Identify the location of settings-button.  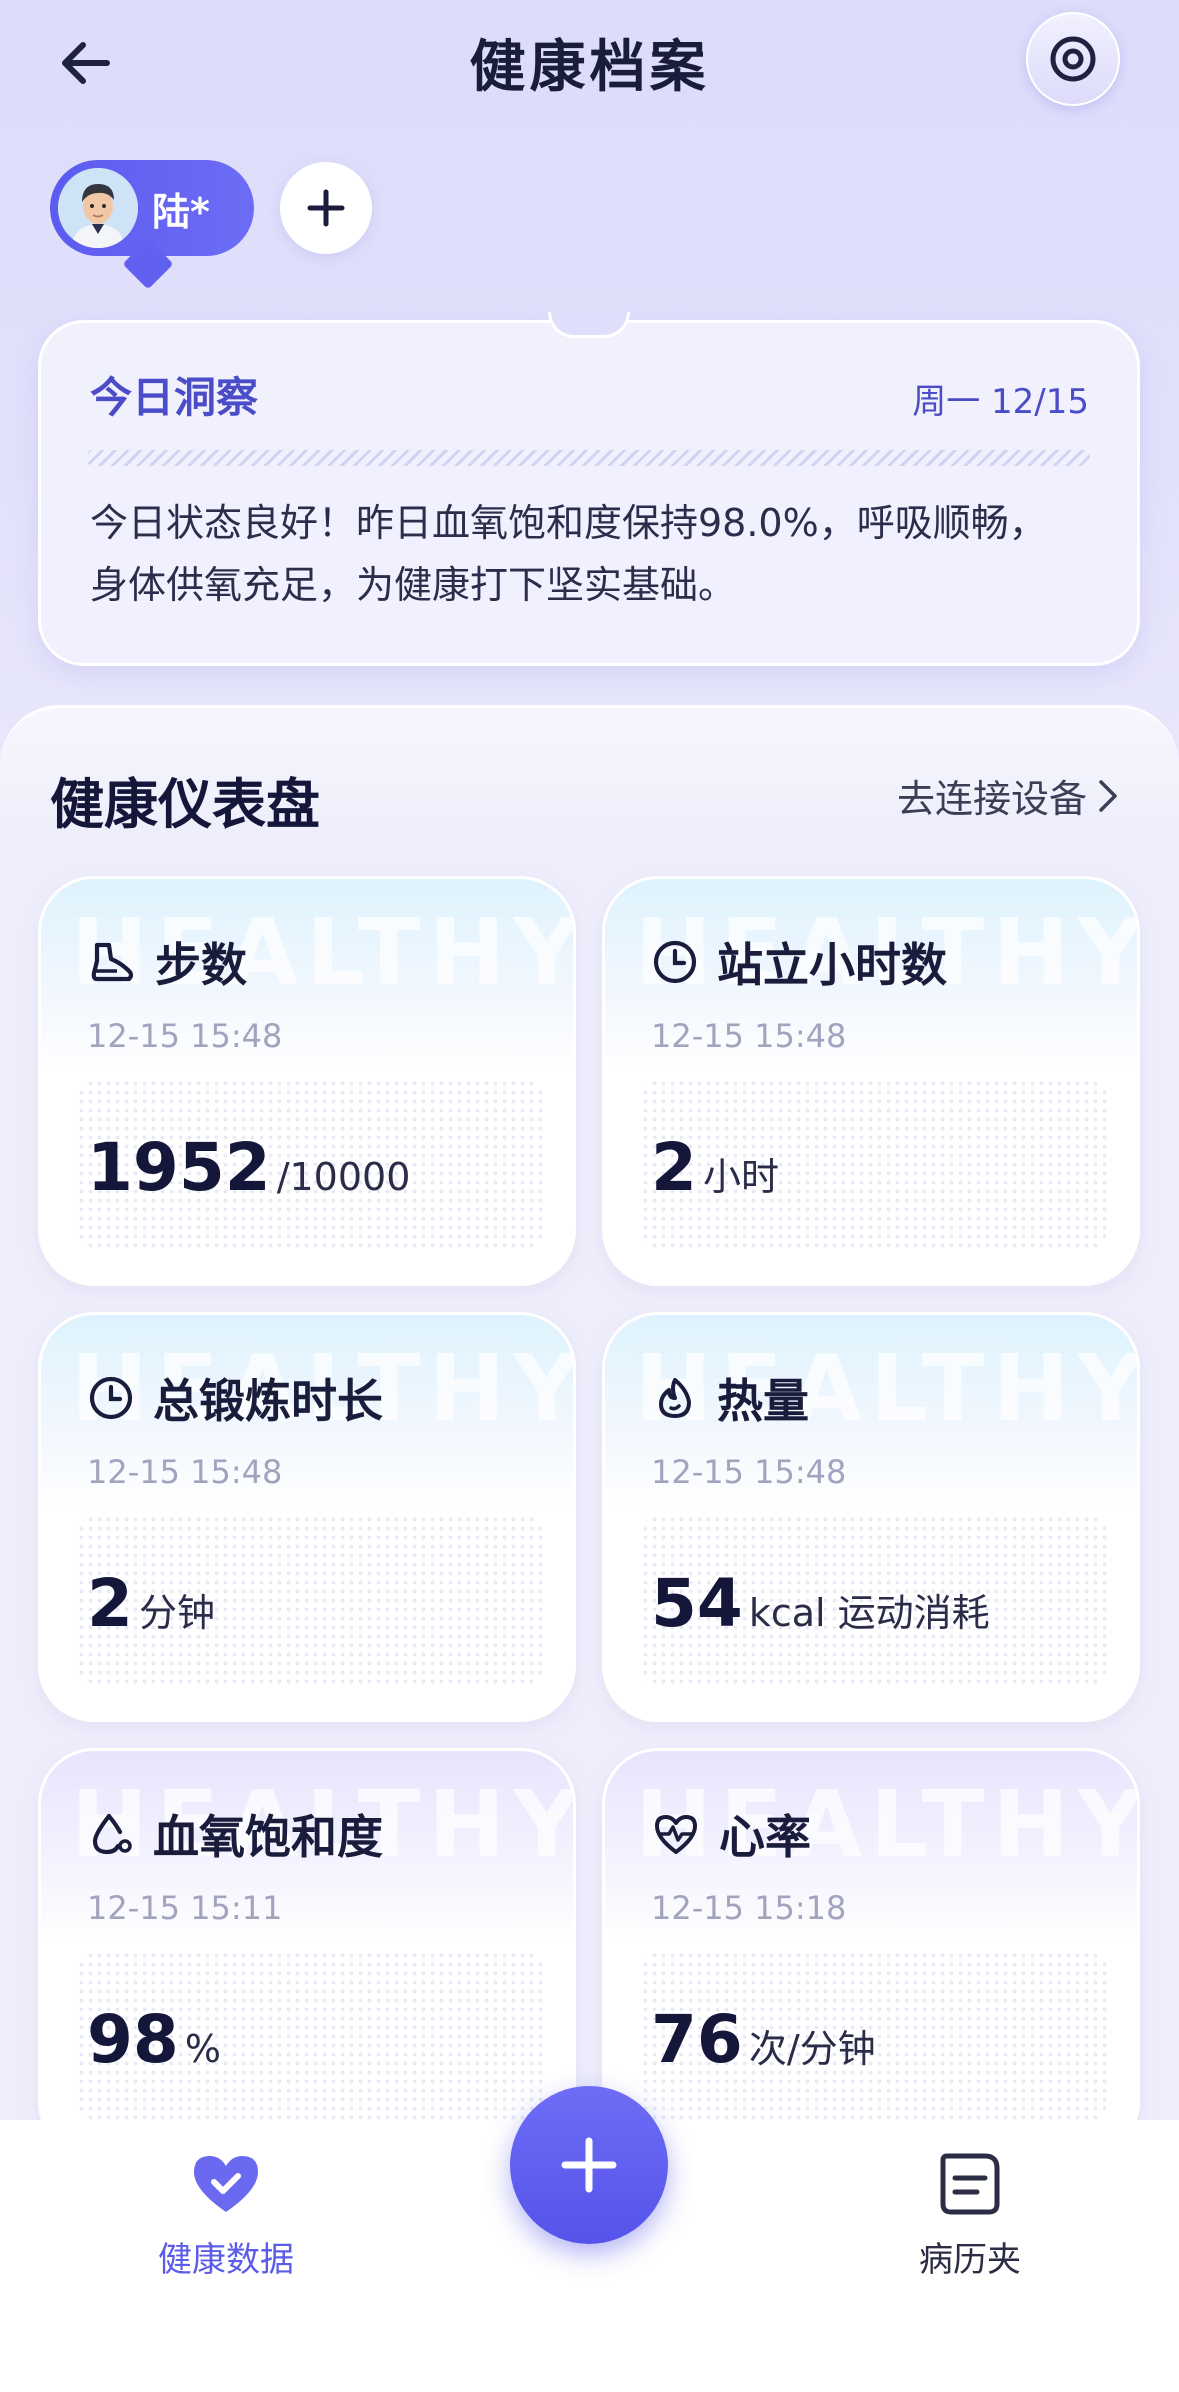
(1073, 59).